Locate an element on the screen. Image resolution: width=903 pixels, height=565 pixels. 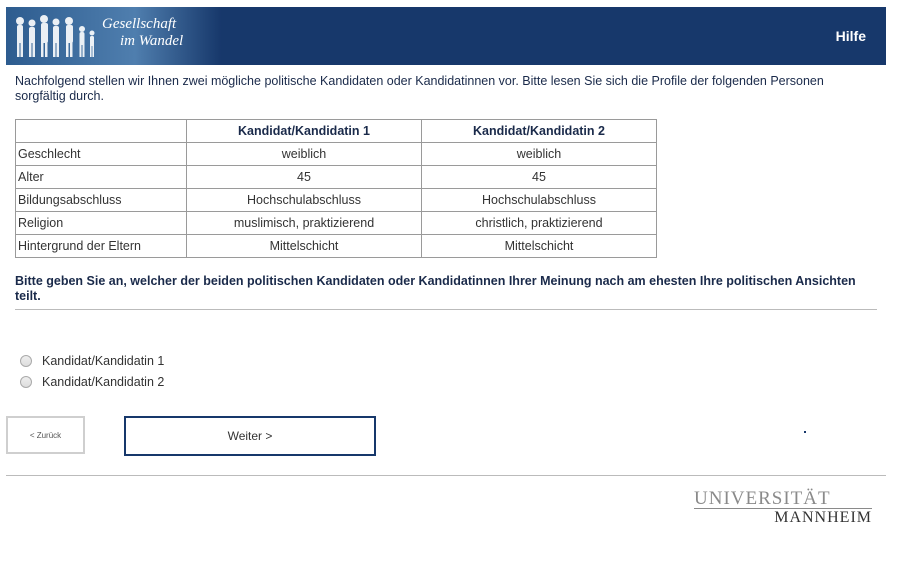
candidate-1-value: muslimisch, praktizierend is located at coordinates (304, 223).